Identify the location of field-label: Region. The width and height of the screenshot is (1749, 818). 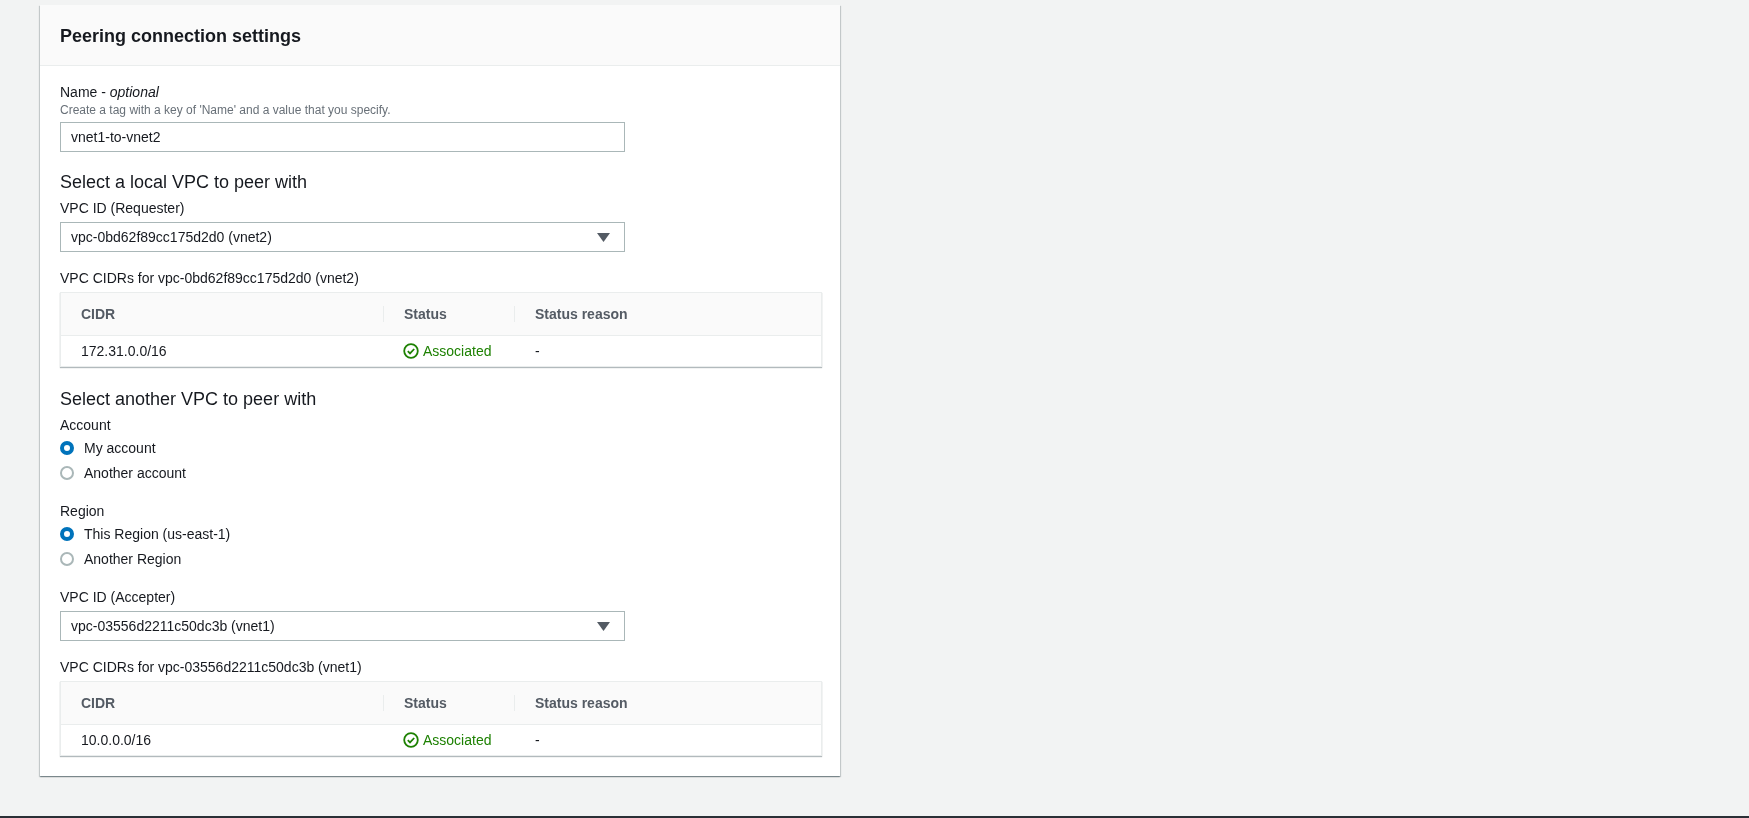
(83, 511).